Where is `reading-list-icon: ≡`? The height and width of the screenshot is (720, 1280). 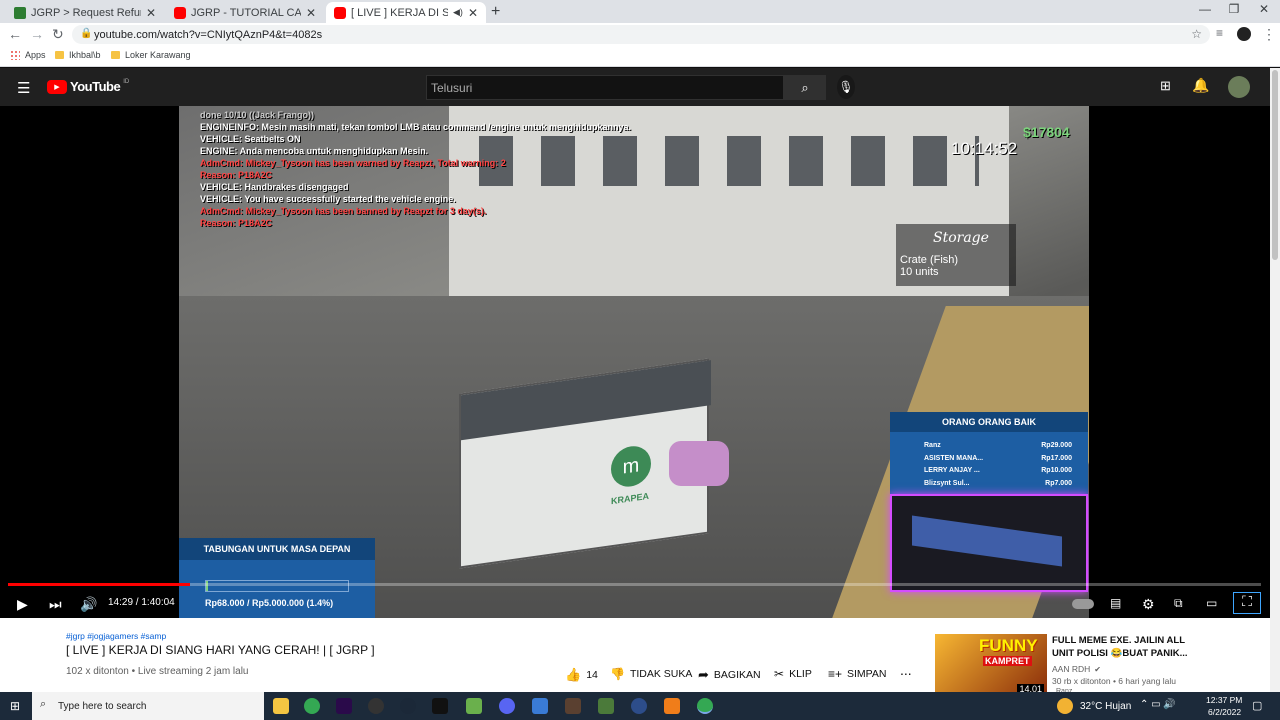
reading-list-icon: ≡ is located at coordinates (1219, 33).